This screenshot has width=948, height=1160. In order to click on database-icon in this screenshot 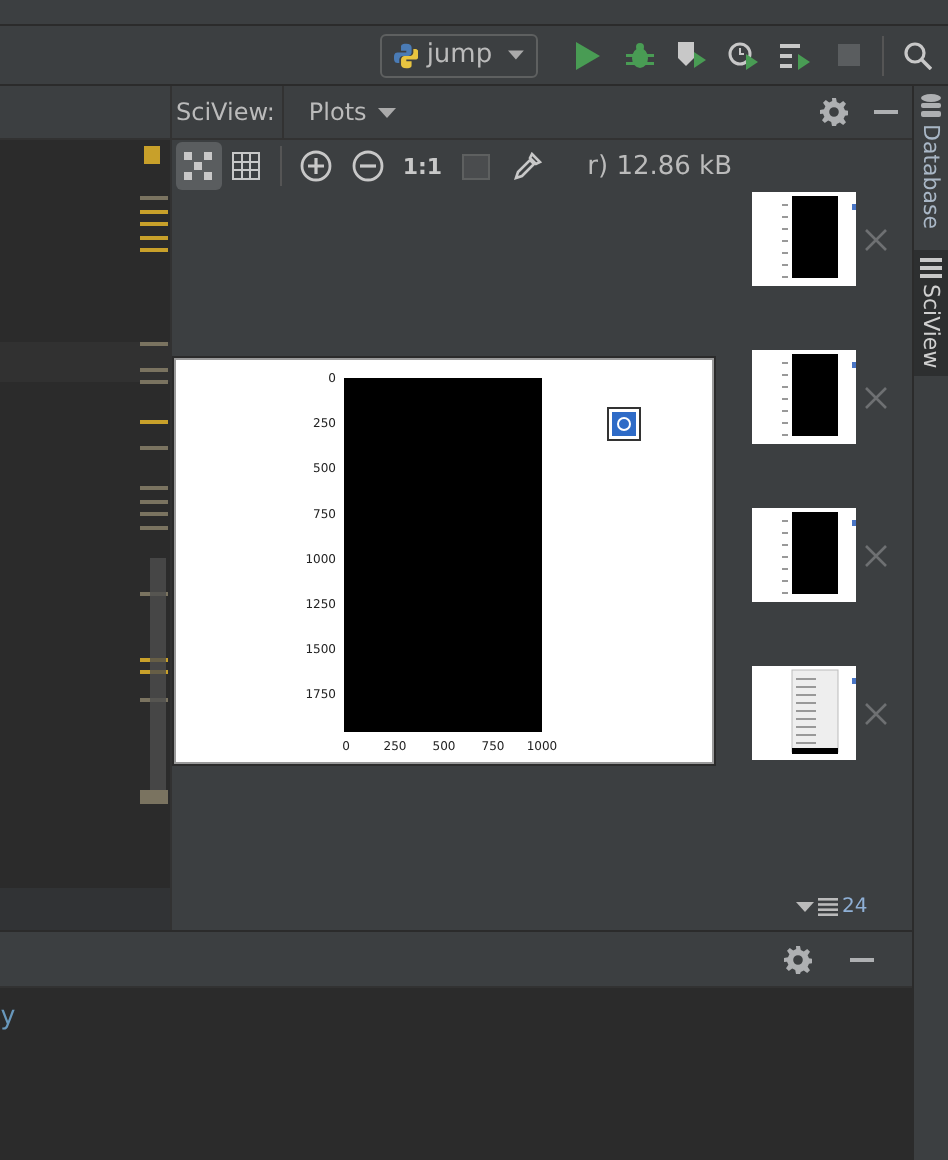, I will do `click(931, 106)`.